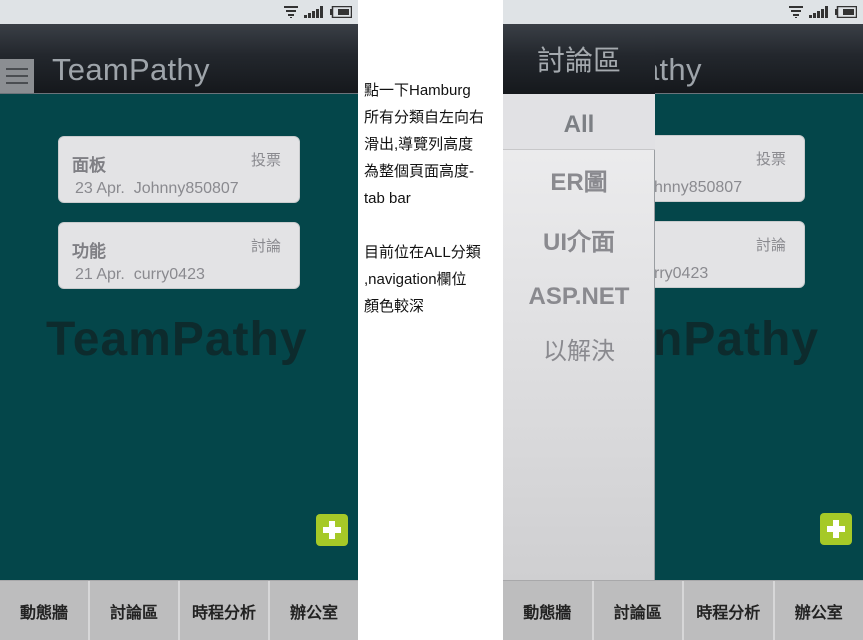 The height and width of the screenshot is (640, 863). I want to click on post-card: 面板 投票 23 Apr. Johnny850807, so click(179, 169).